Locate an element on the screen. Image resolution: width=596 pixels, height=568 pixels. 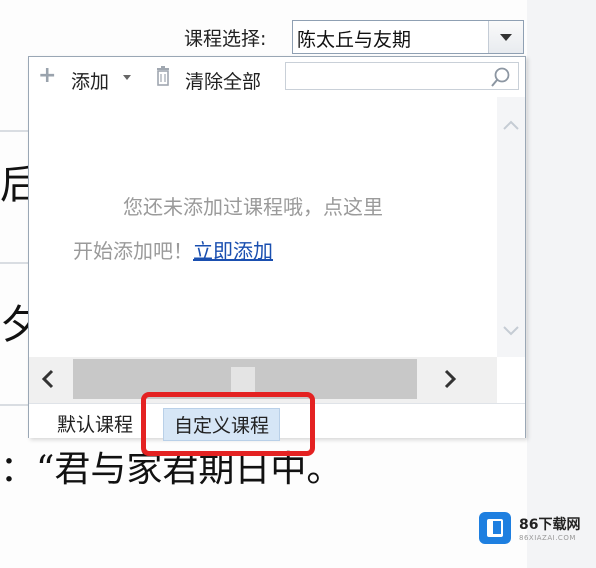
caret-down-icon is located at coordinates (127, 77).